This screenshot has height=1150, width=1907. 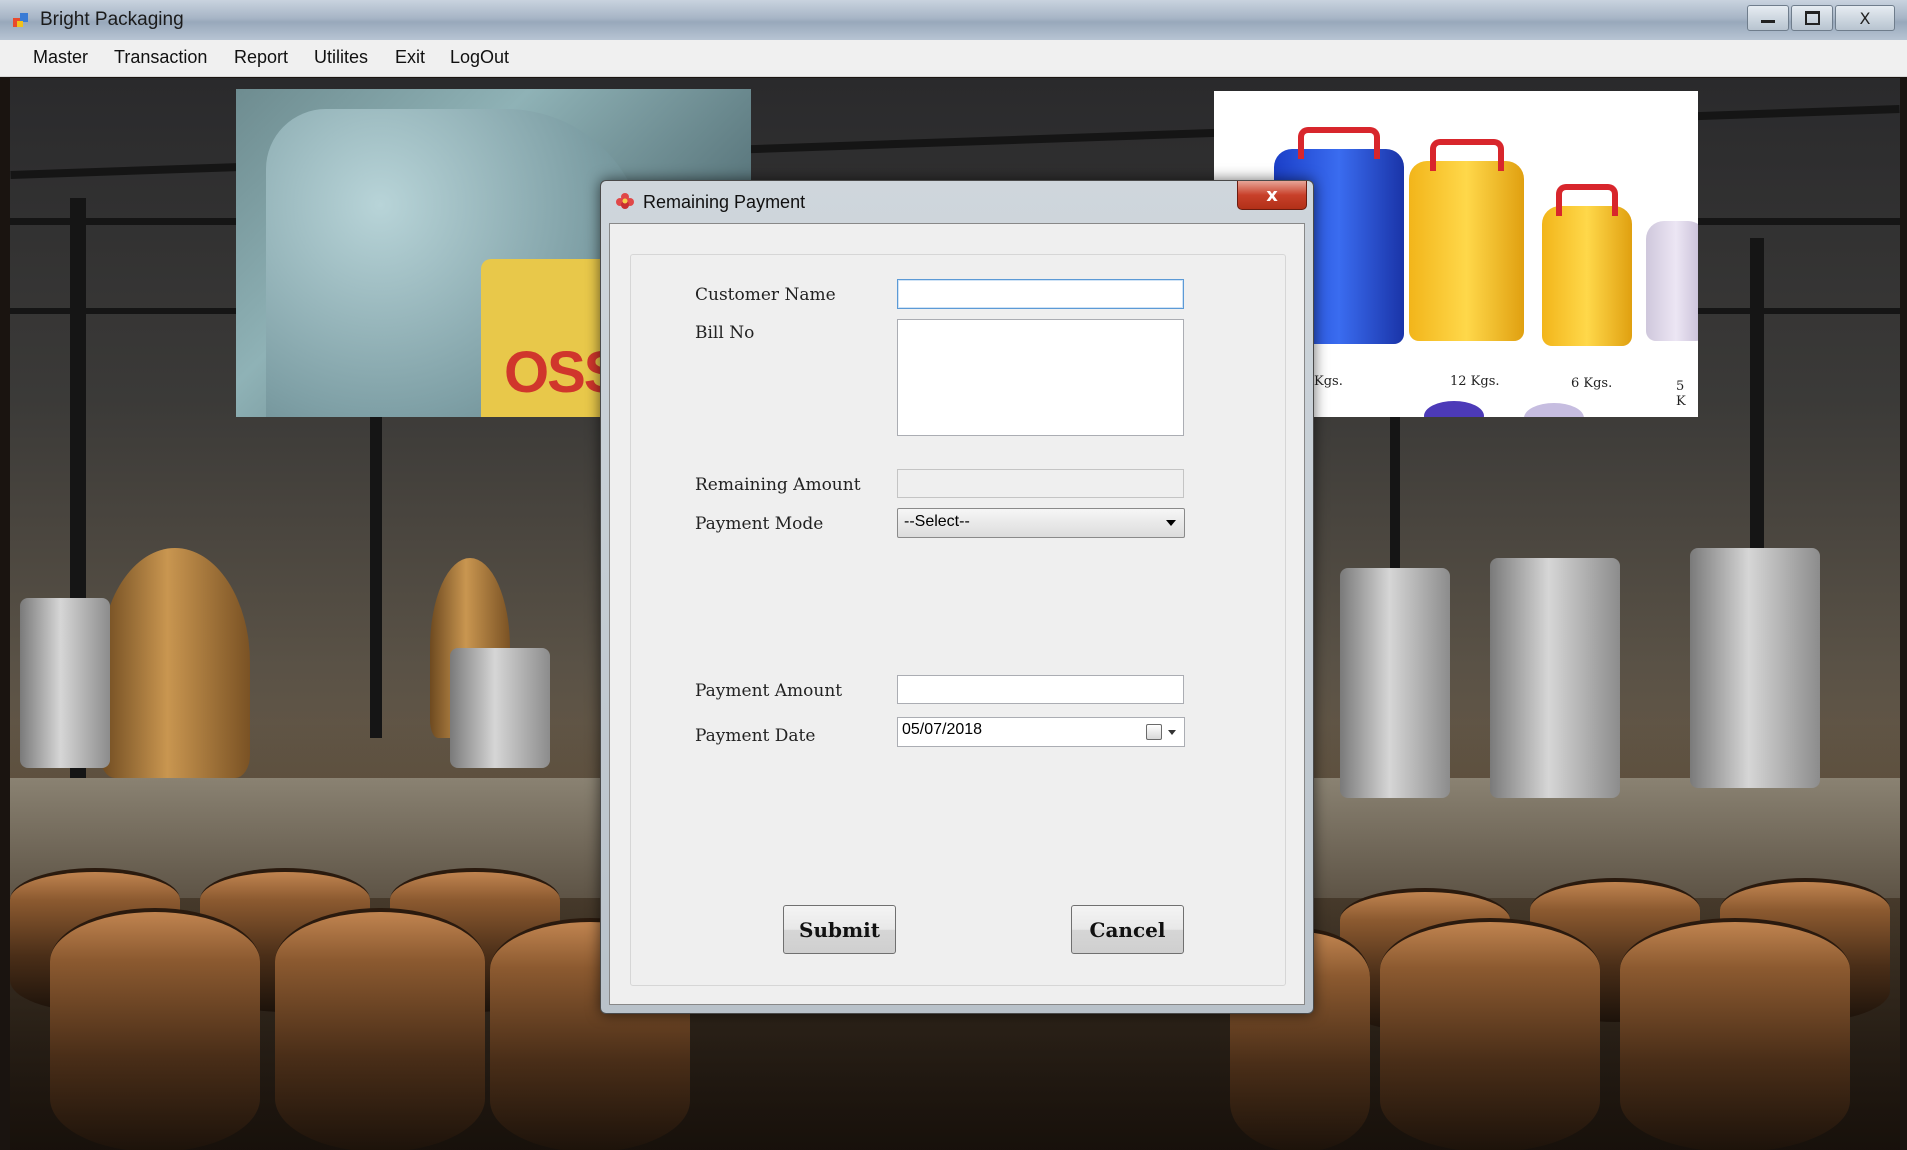 What do you see at coordinates (60, 57) in the screenshot?
I see `menu-master: Master` at bounding box center [60, 57].